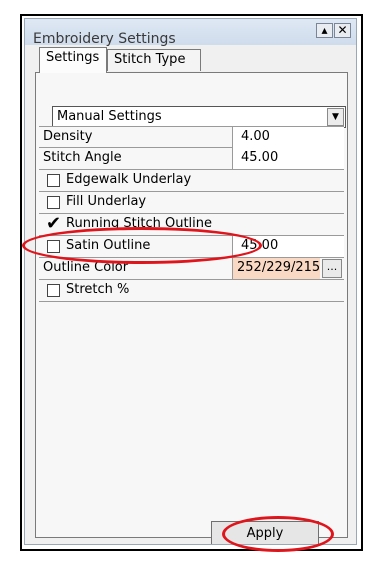  Describe the element at coordinates (190, 33) in the screenshot. I see `title-bar: Embroidery Settings ▴ ✕` at that location.